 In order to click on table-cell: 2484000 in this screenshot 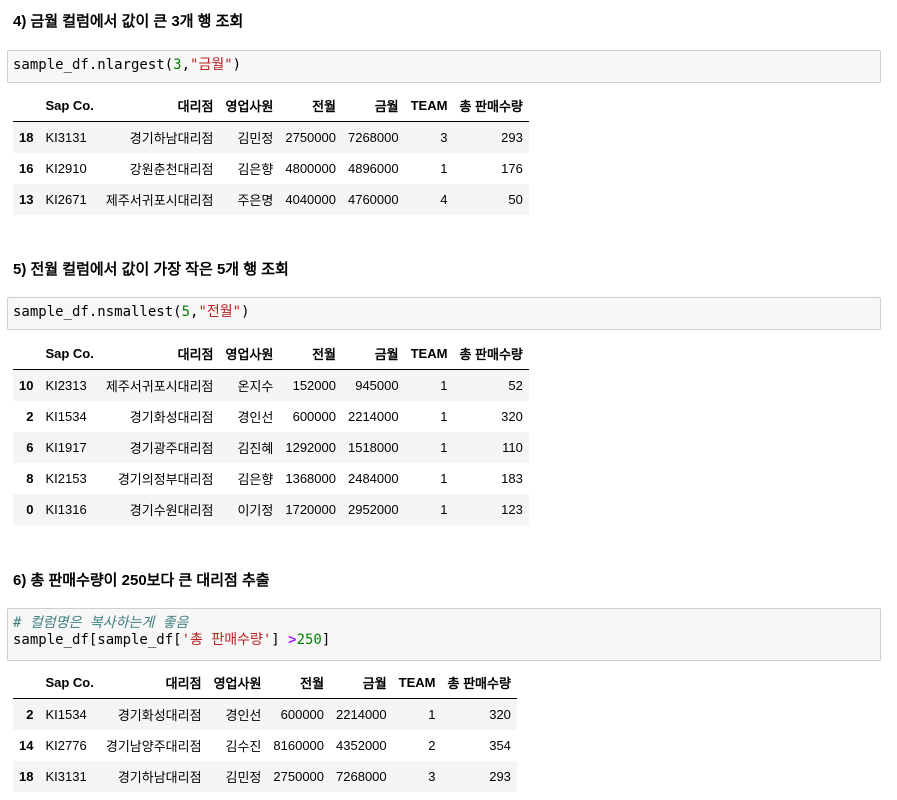, I will do `click(373, 478)`.